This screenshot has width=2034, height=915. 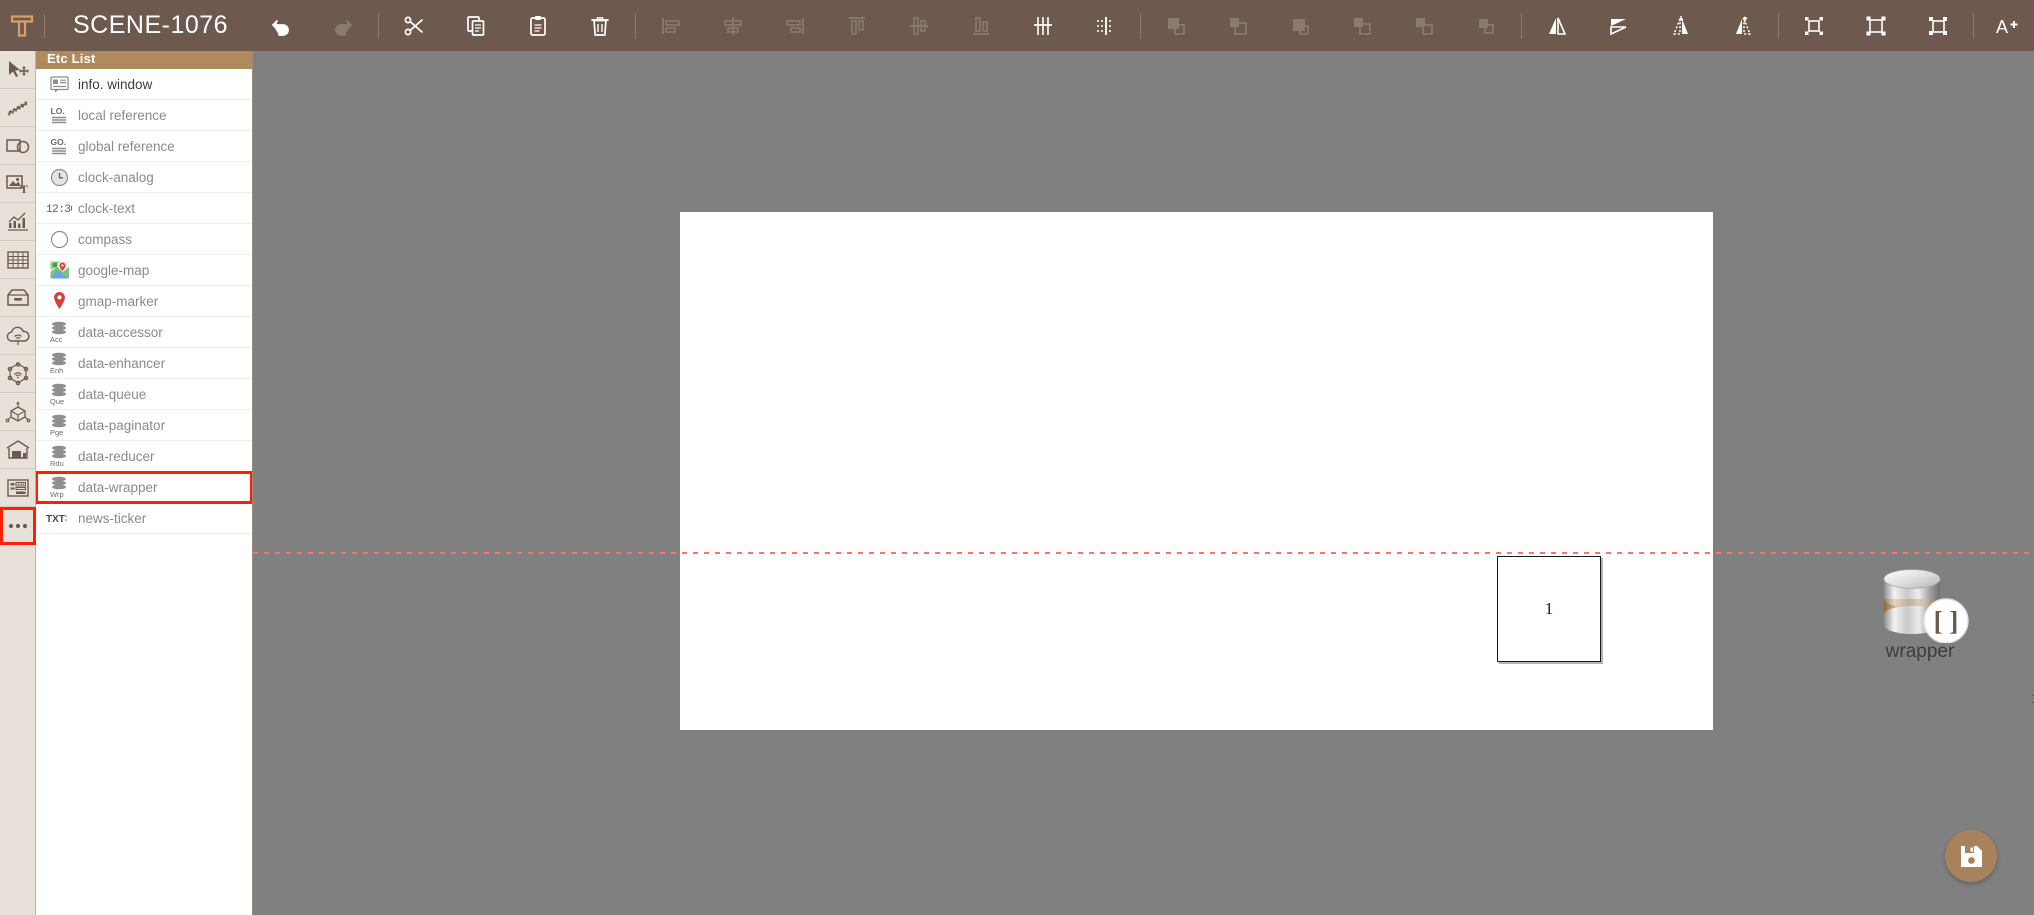 I want to click on sidebar-item-image-text: T, so click(x=18, y=184).